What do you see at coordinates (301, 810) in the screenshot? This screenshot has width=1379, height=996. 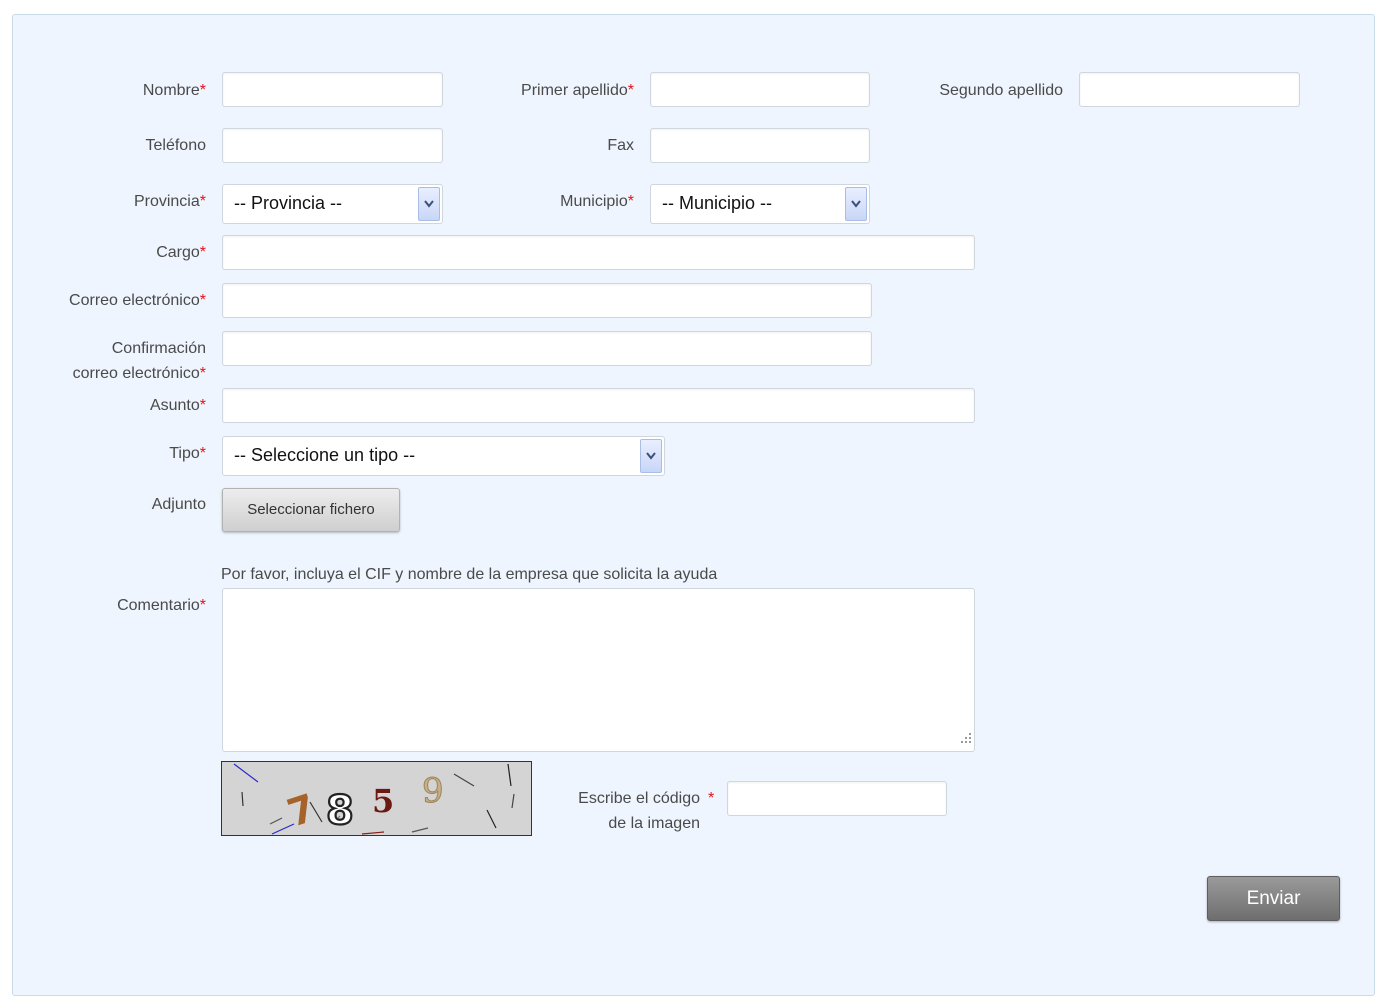 I see `captcha-digit: 7` at bounding box center [301, 810].